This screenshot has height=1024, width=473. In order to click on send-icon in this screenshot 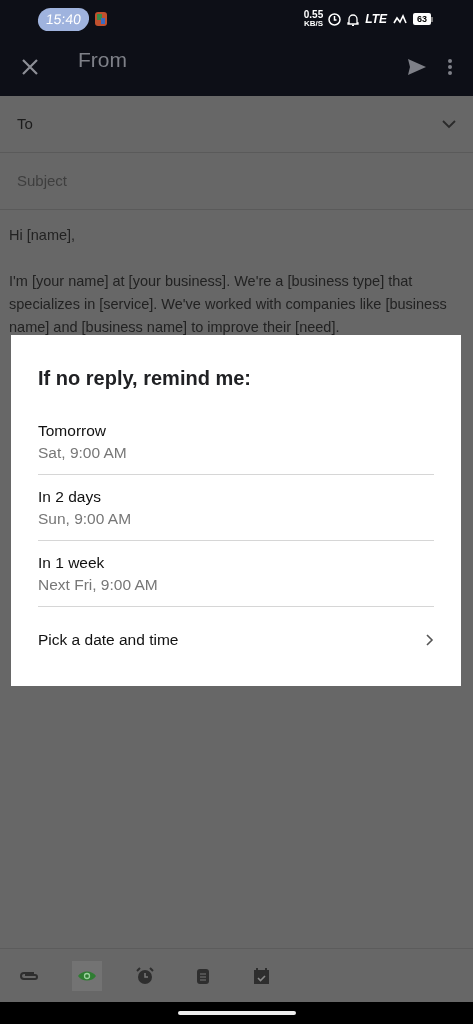, I will do `click(417, 67)`.